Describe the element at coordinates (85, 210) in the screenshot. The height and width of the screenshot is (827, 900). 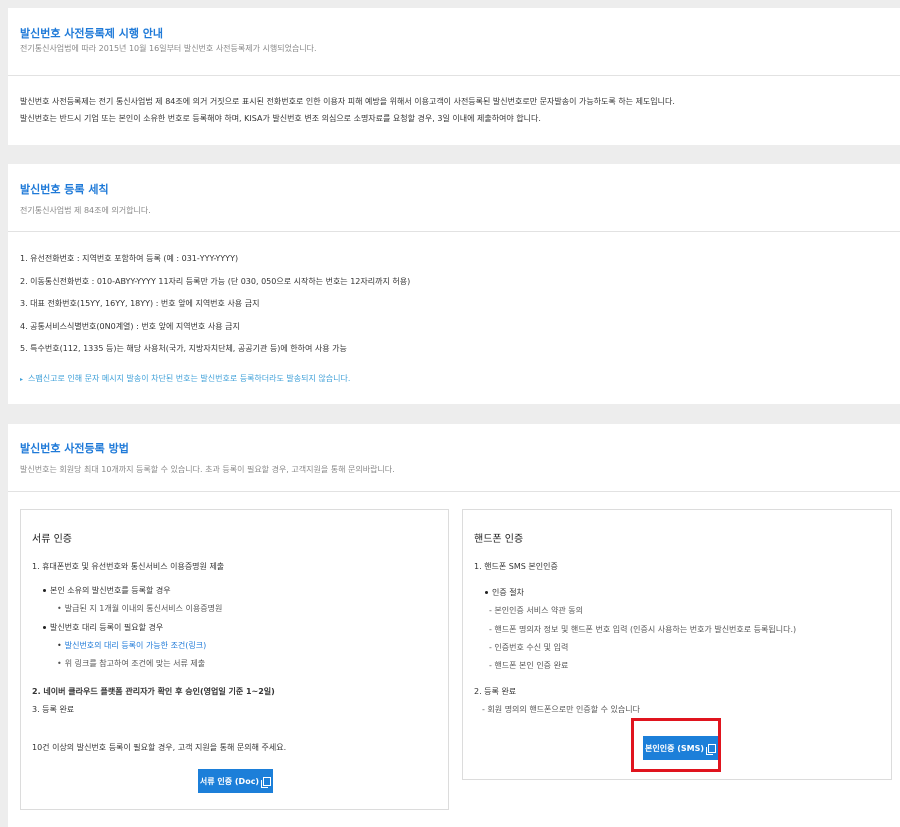
I see `rules-subtitle: 전기통신사업법 제 84조에 의거합니다.` at that location.